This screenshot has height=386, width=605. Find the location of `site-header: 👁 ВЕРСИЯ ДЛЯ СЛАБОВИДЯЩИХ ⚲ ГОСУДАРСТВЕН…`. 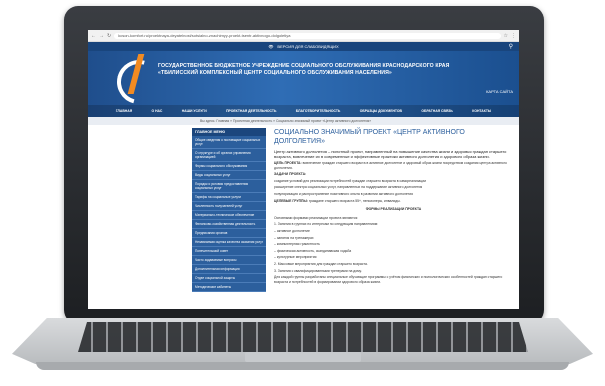

site-header: 👁 ВЕРСИЯ ДЛЯ СЛАБОВИДЯЩИХ ⚲ ГОСУДАРСТВЕН… is located at coordinates (303, 79).